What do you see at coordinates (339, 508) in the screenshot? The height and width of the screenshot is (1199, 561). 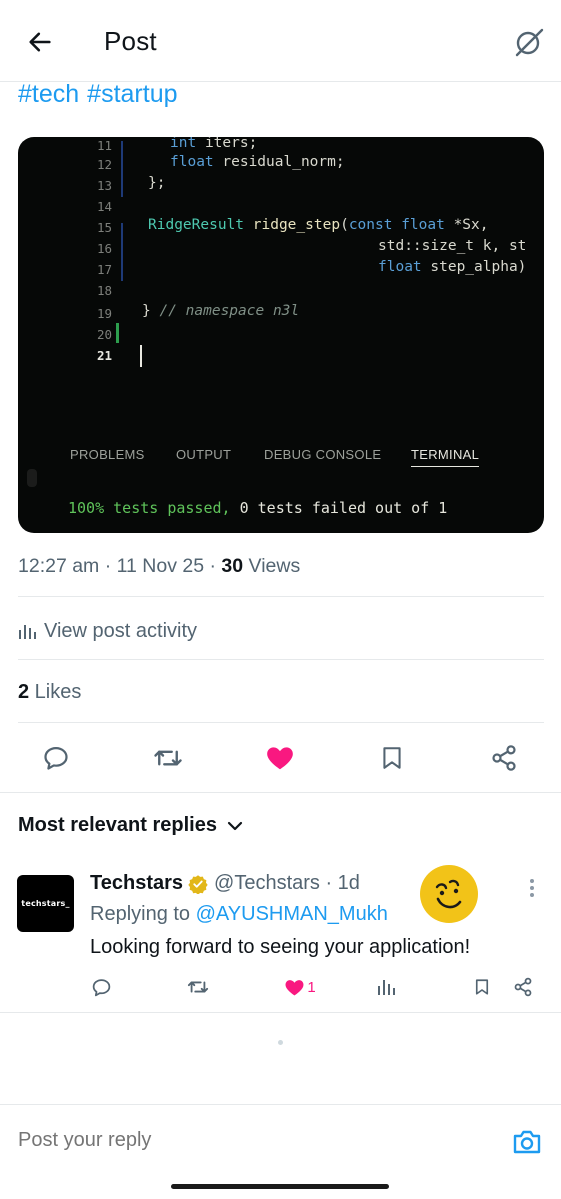 I see `tests-failed-text: 0 tests failed out of 1` at bounding box center [339, 508].